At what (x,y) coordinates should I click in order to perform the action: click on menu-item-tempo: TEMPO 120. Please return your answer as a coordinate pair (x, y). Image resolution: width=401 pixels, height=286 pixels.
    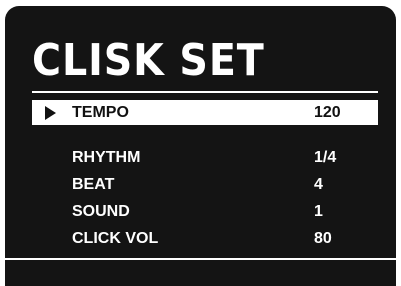
    Looking at the image, I should click on (205, 112).